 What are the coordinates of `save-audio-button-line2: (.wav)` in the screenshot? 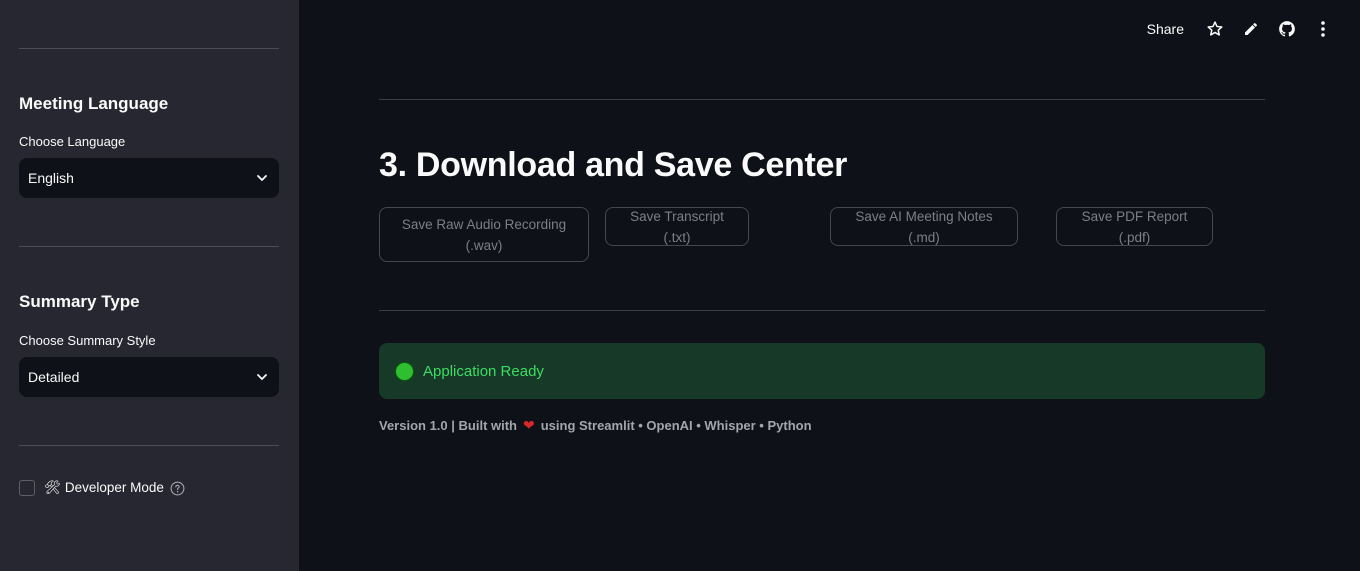 It's located at (484, 245).